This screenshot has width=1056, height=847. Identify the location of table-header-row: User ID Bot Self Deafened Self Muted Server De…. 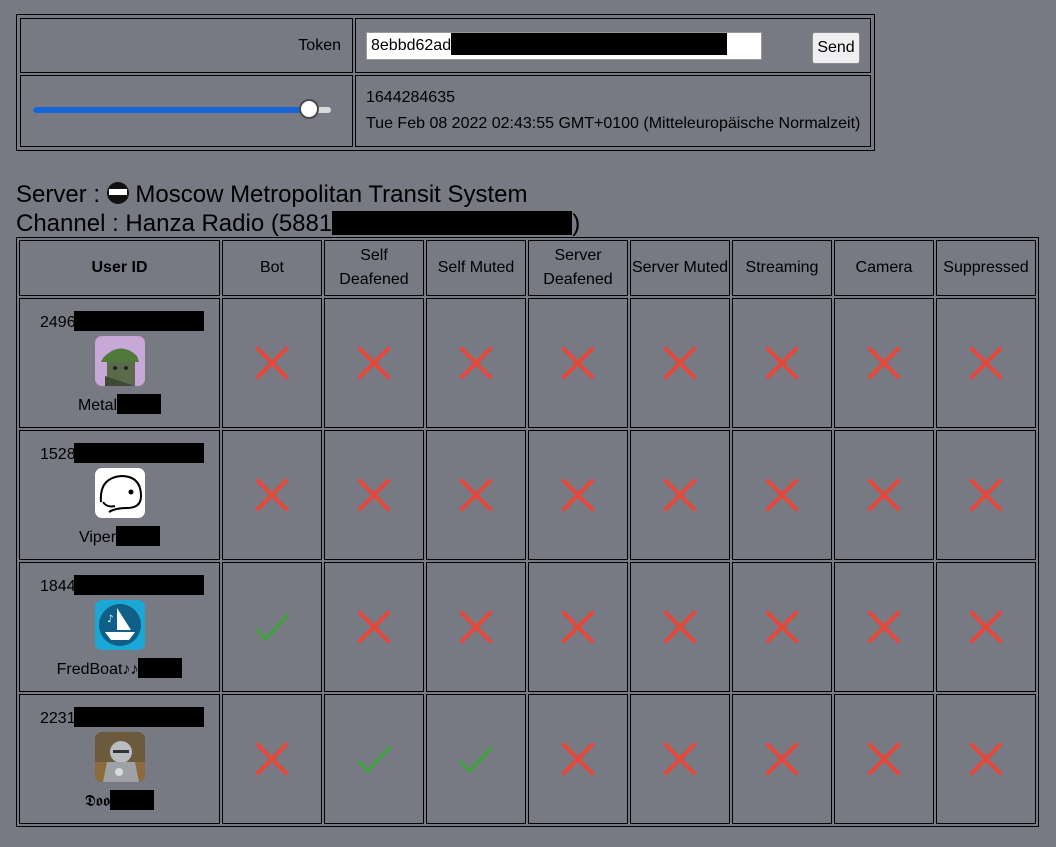
(527, 268).